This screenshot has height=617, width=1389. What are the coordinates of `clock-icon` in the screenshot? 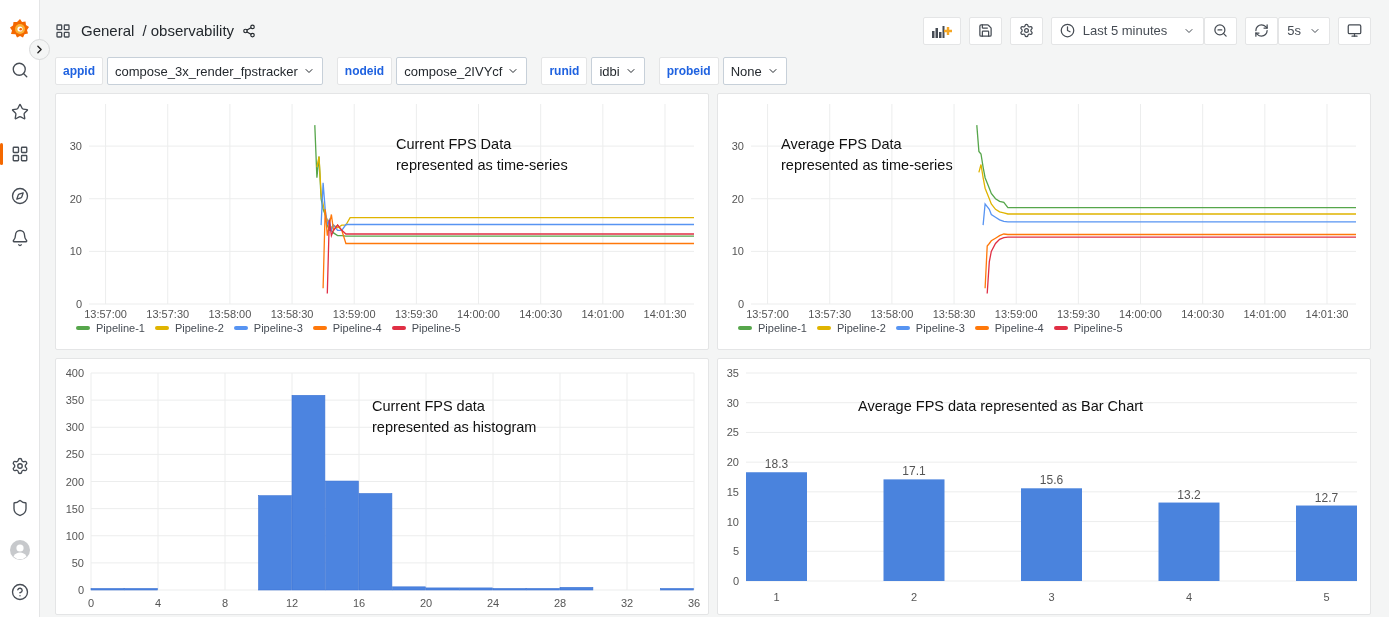 It's located at (1067, 30).